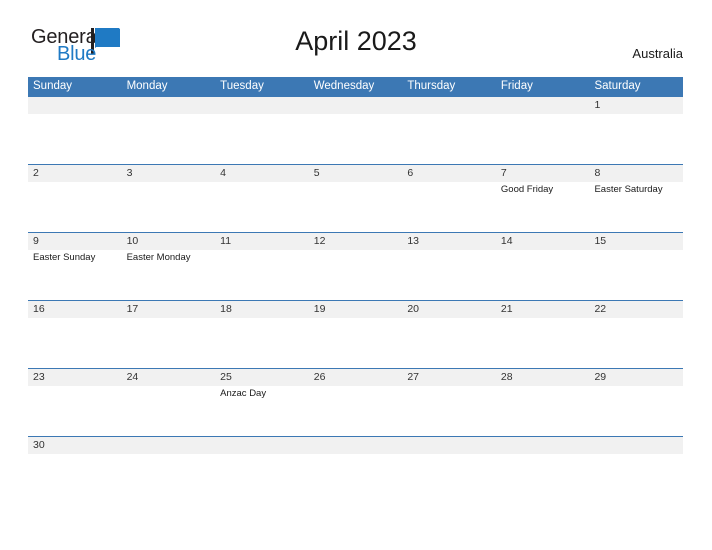 The height and width of the screenshot is (550, 712). I want to click on day-number: 18, so click(262, 309).